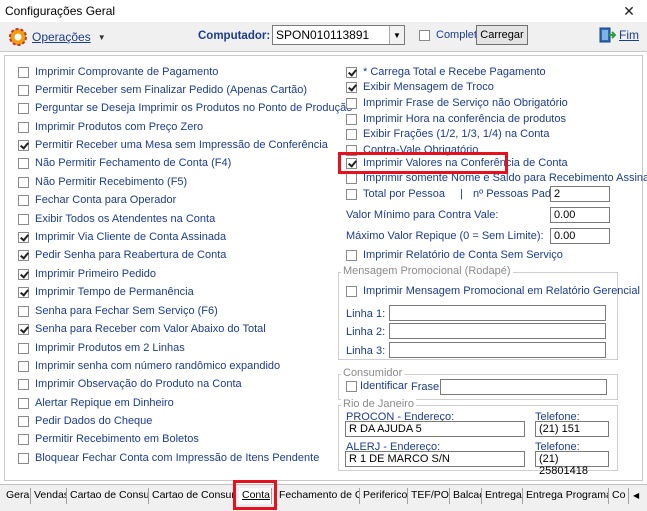 The height and width of the screenshot is (511, 647). What do you see at coordinates (572, 464) in the screenshot?
I see `alerj-telefone-input: (21) 25801418` at bounding box center [572, 464].